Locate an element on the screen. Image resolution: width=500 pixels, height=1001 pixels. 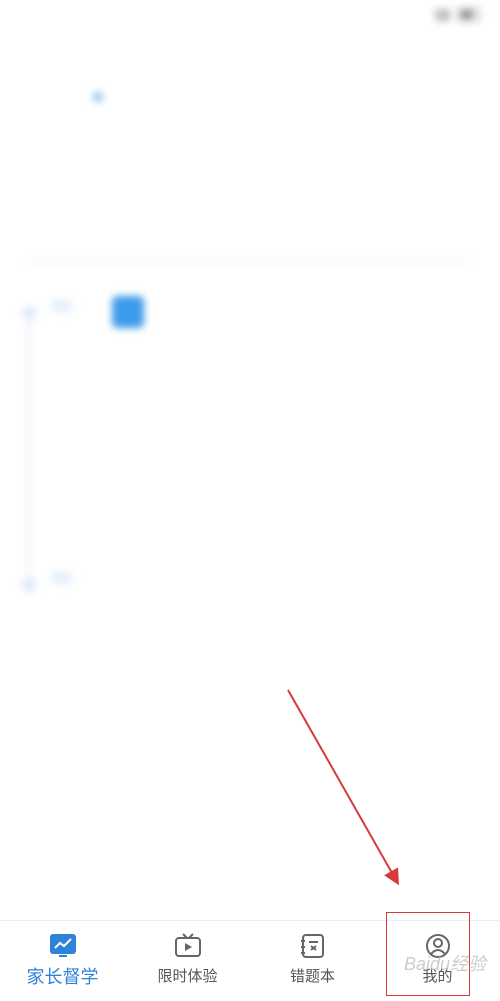
notebook-icon is located at coordinates (313, 946).